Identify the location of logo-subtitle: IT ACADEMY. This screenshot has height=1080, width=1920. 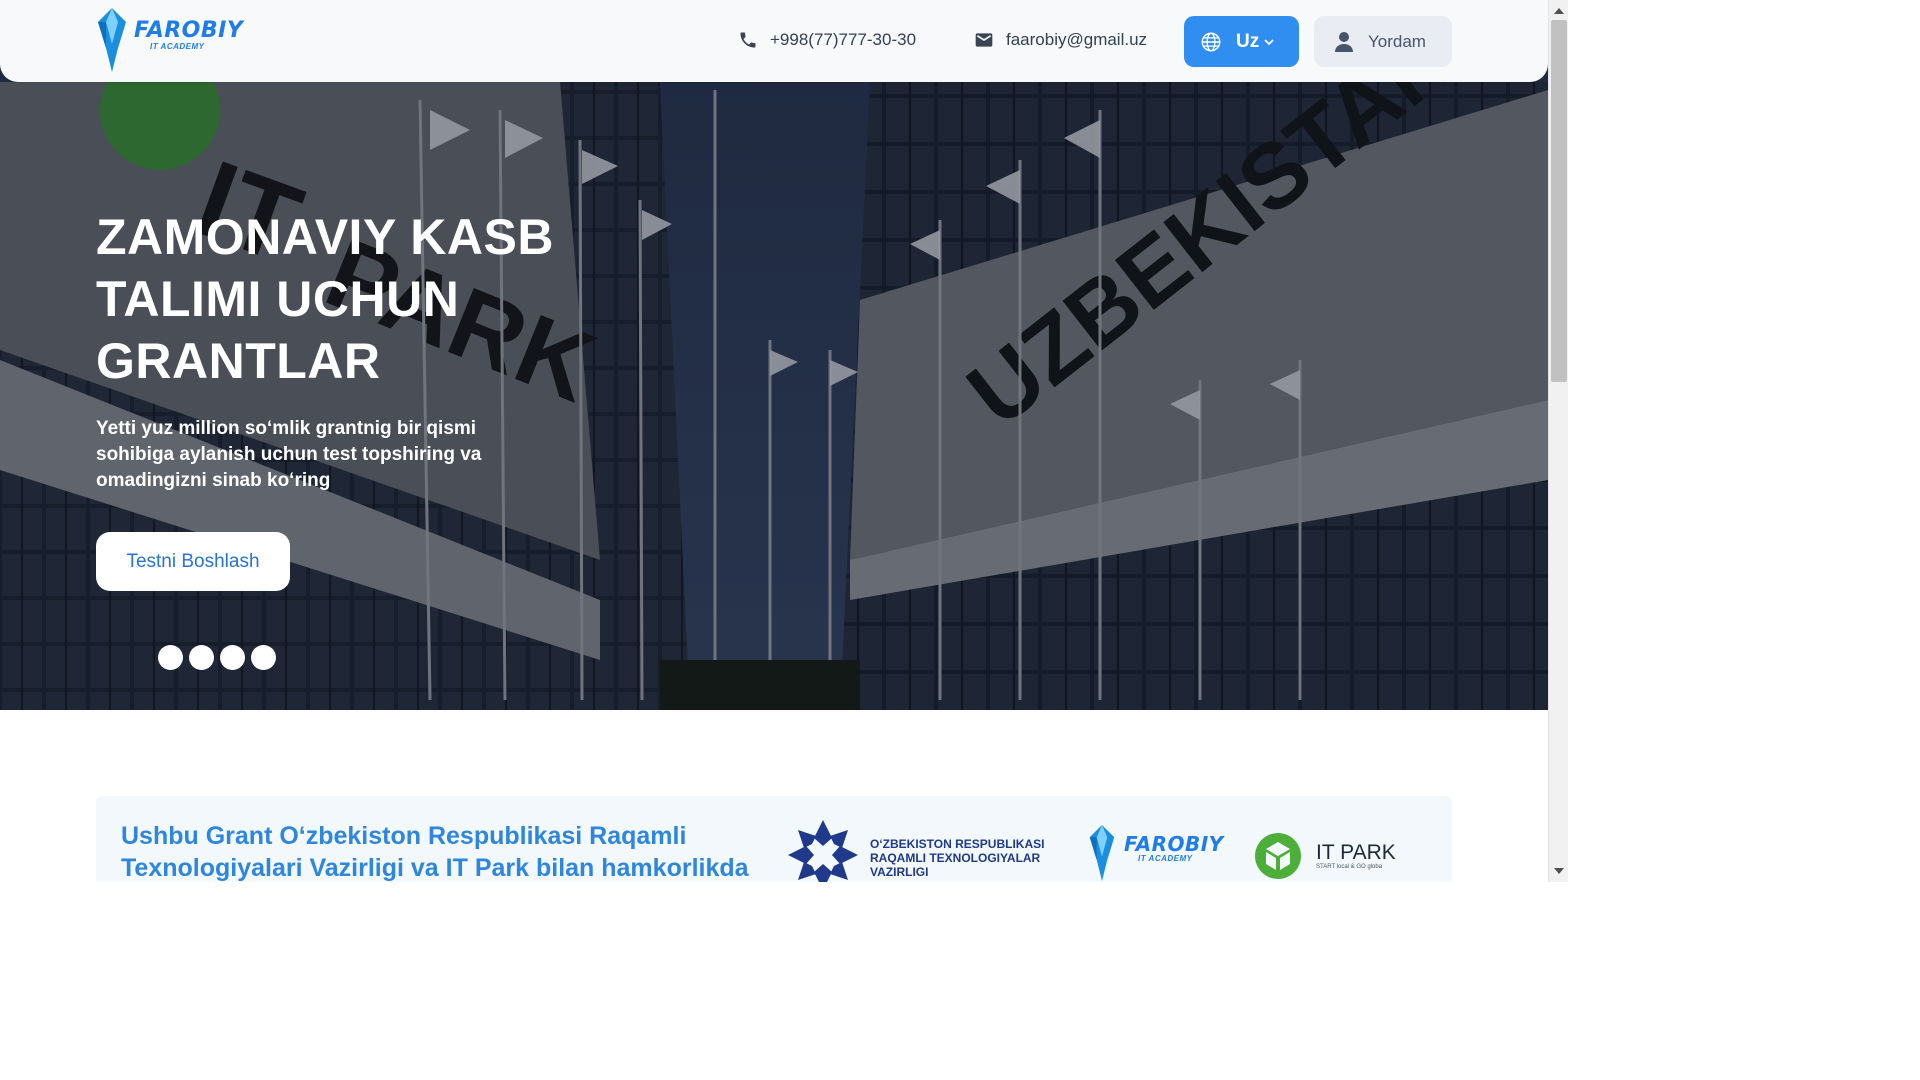
(177, 46).